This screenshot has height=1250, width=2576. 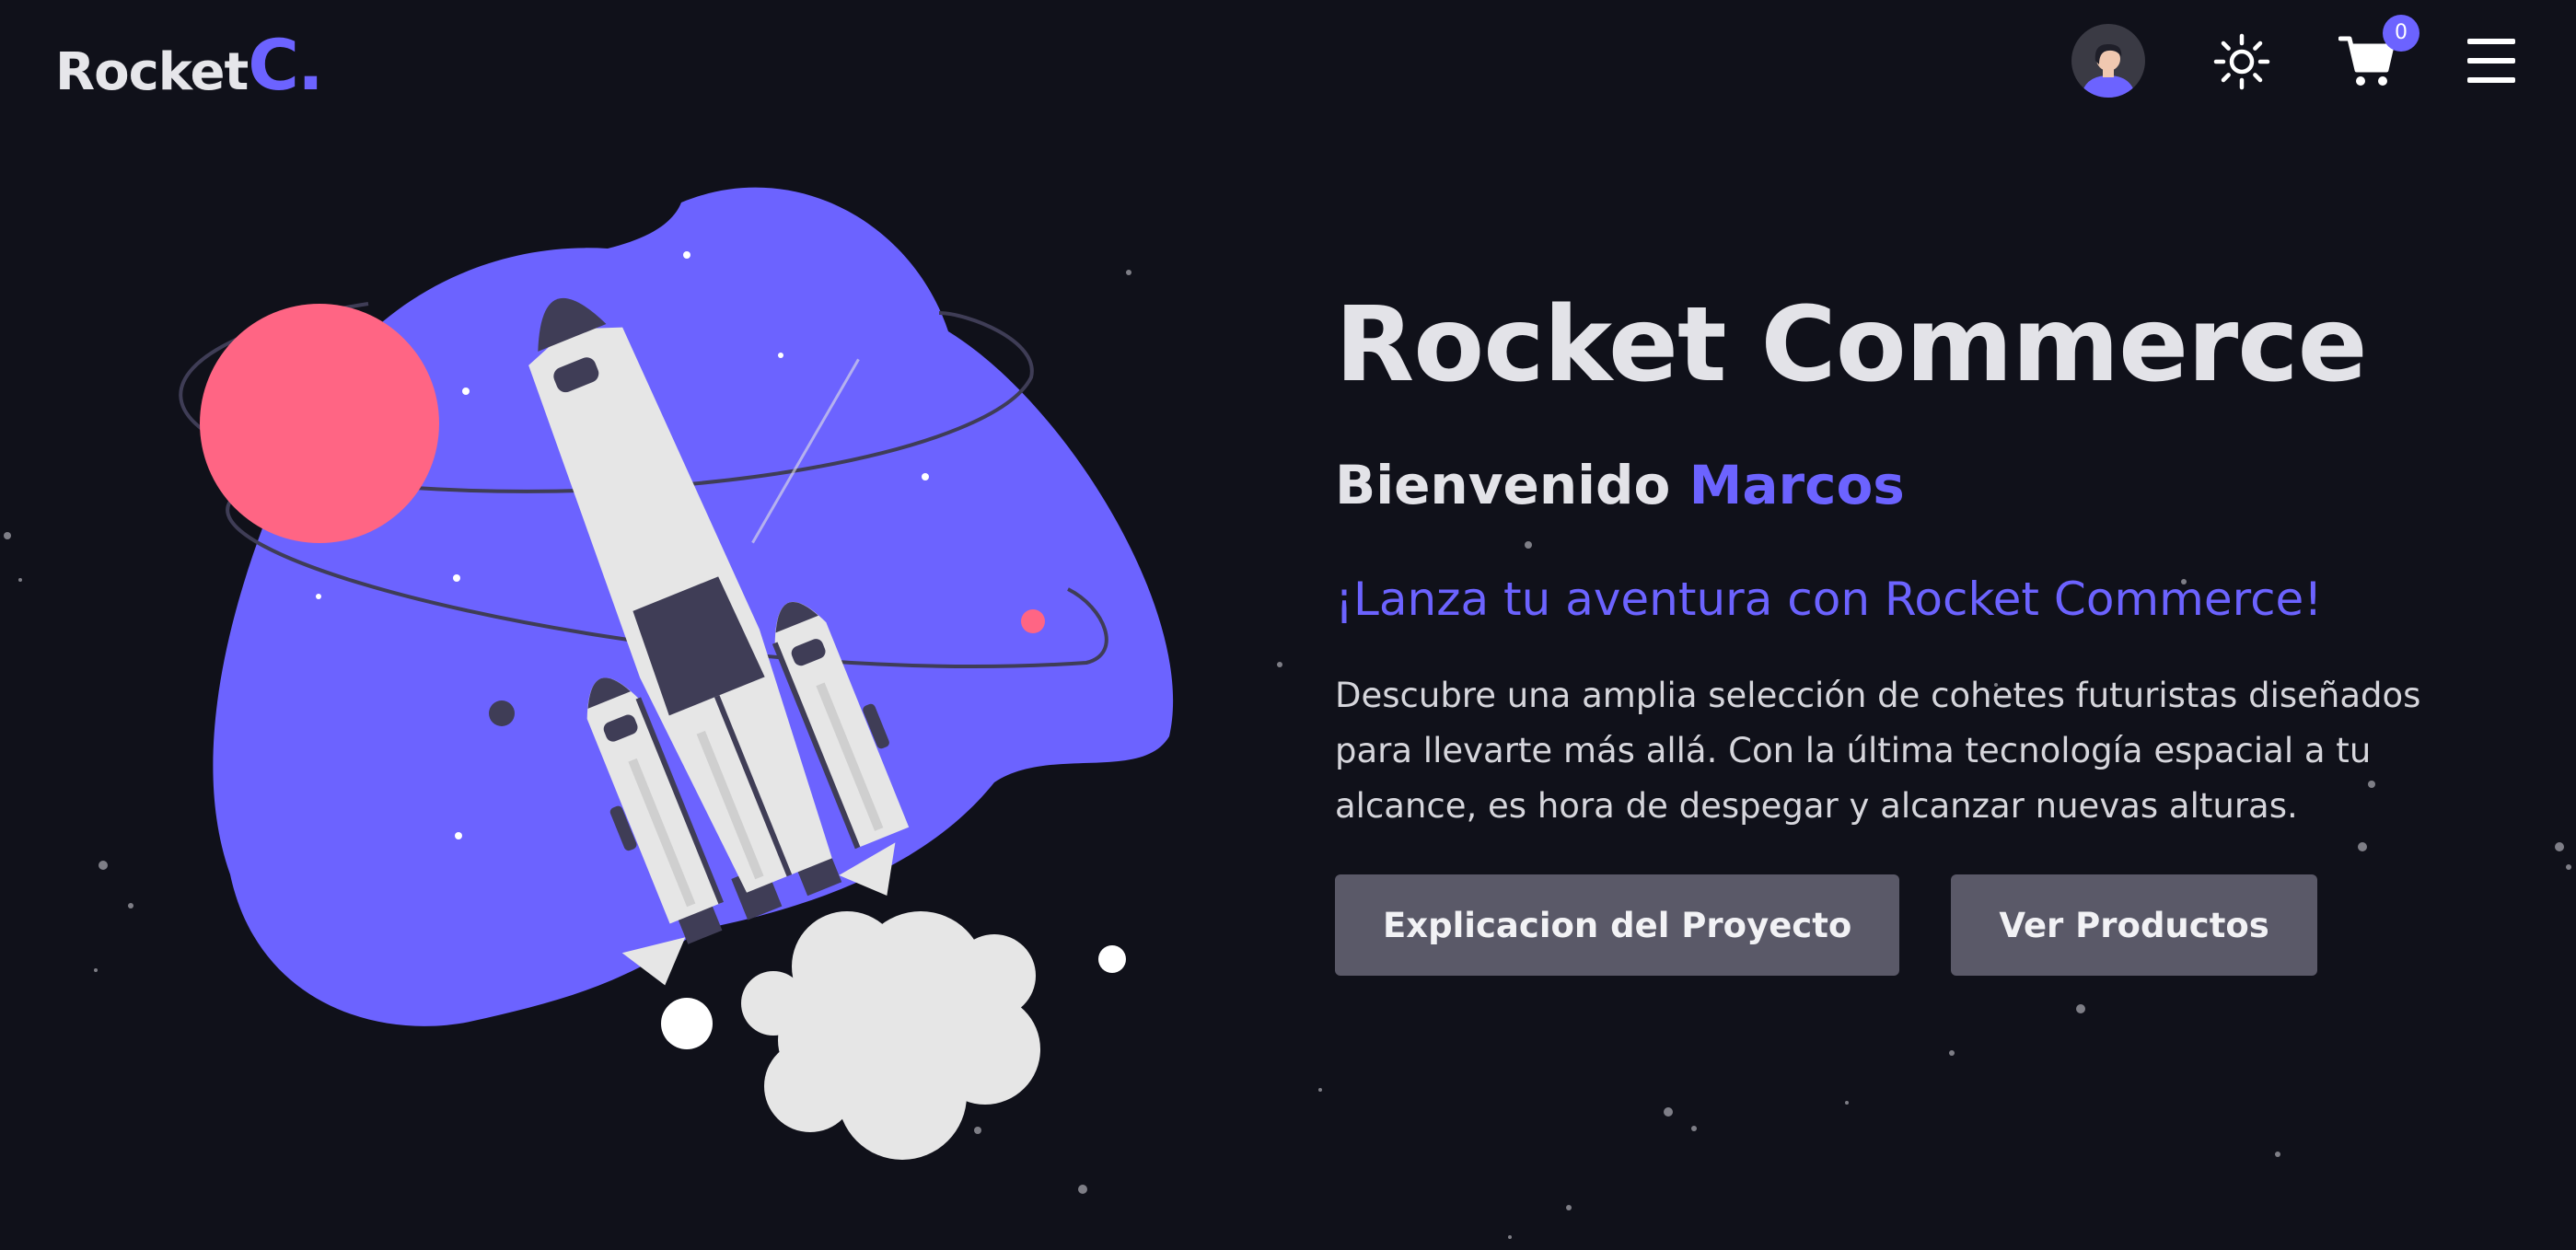 What do you see at coordinates (2134, 925) in the screenshot?
I see `view-products-button: Ver Productos` at bounding box center [2134, 925].